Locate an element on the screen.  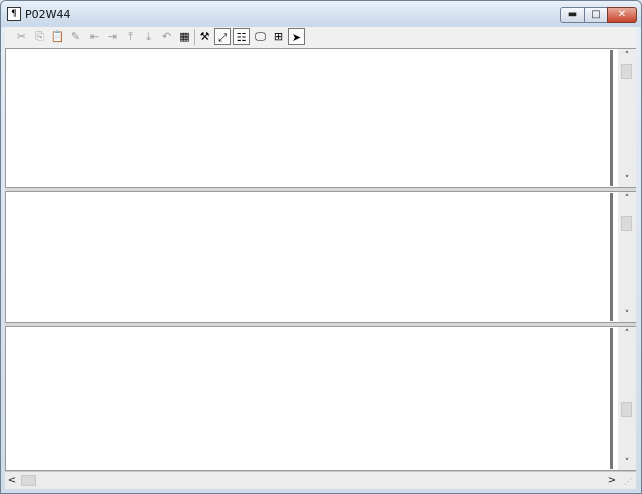
title-bar: ¶ P02W44 ▬ □ ✕ is located at coordinates (321, 14).